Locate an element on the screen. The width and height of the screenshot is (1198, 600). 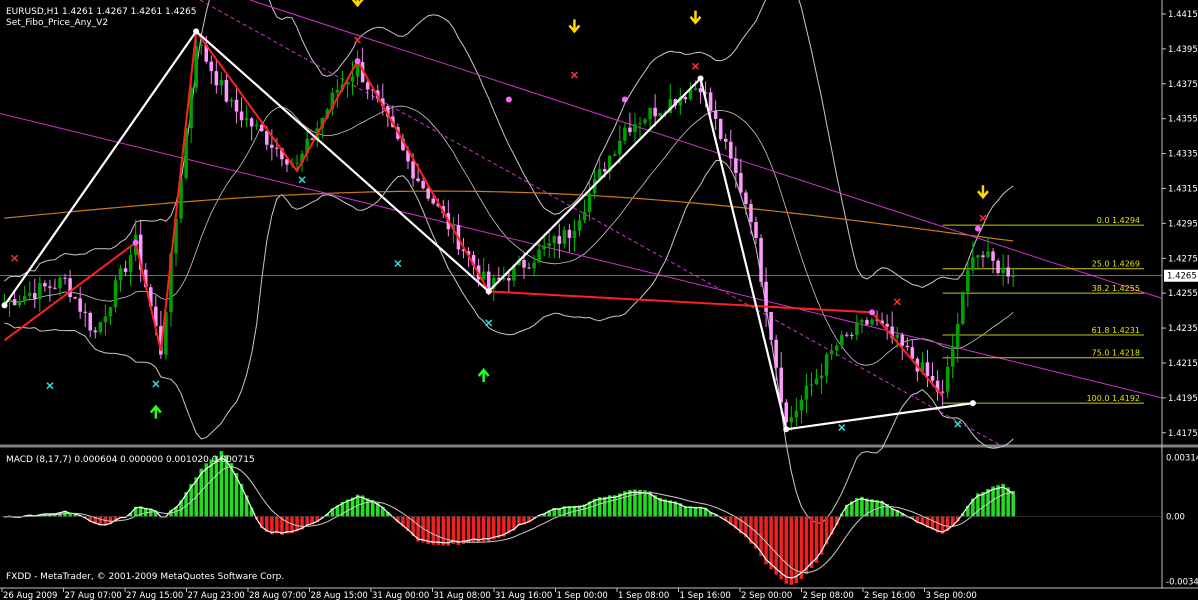
time-tick-label: 26 Aug 2009 is located at coordinates (30, 595).